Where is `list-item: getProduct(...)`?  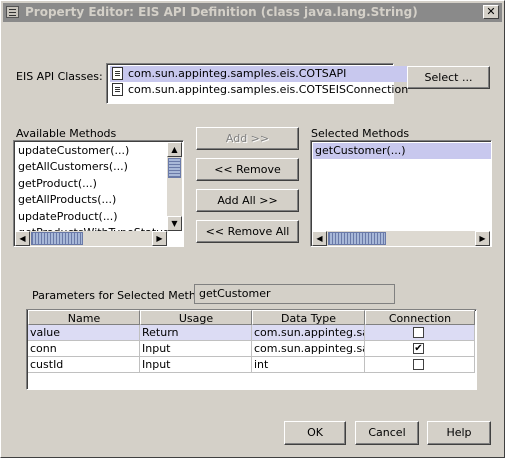 list-item: getProduct(...) is located at coordinates (92, 184).